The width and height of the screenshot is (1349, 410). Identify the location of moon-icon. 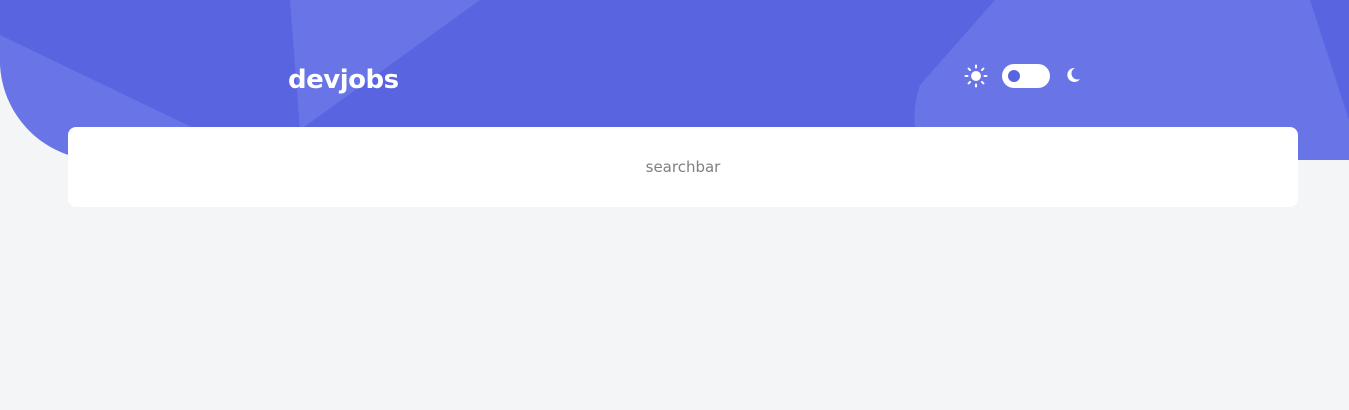
(1073, 74).